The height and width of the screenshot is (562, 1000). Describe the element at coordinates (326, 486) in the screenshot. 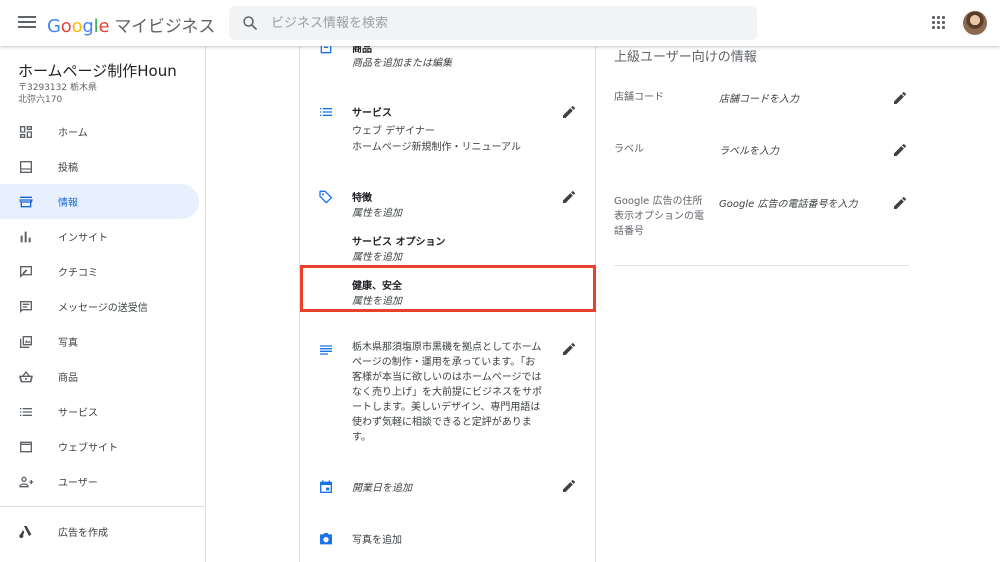

I see `calendar-icon` at that location.